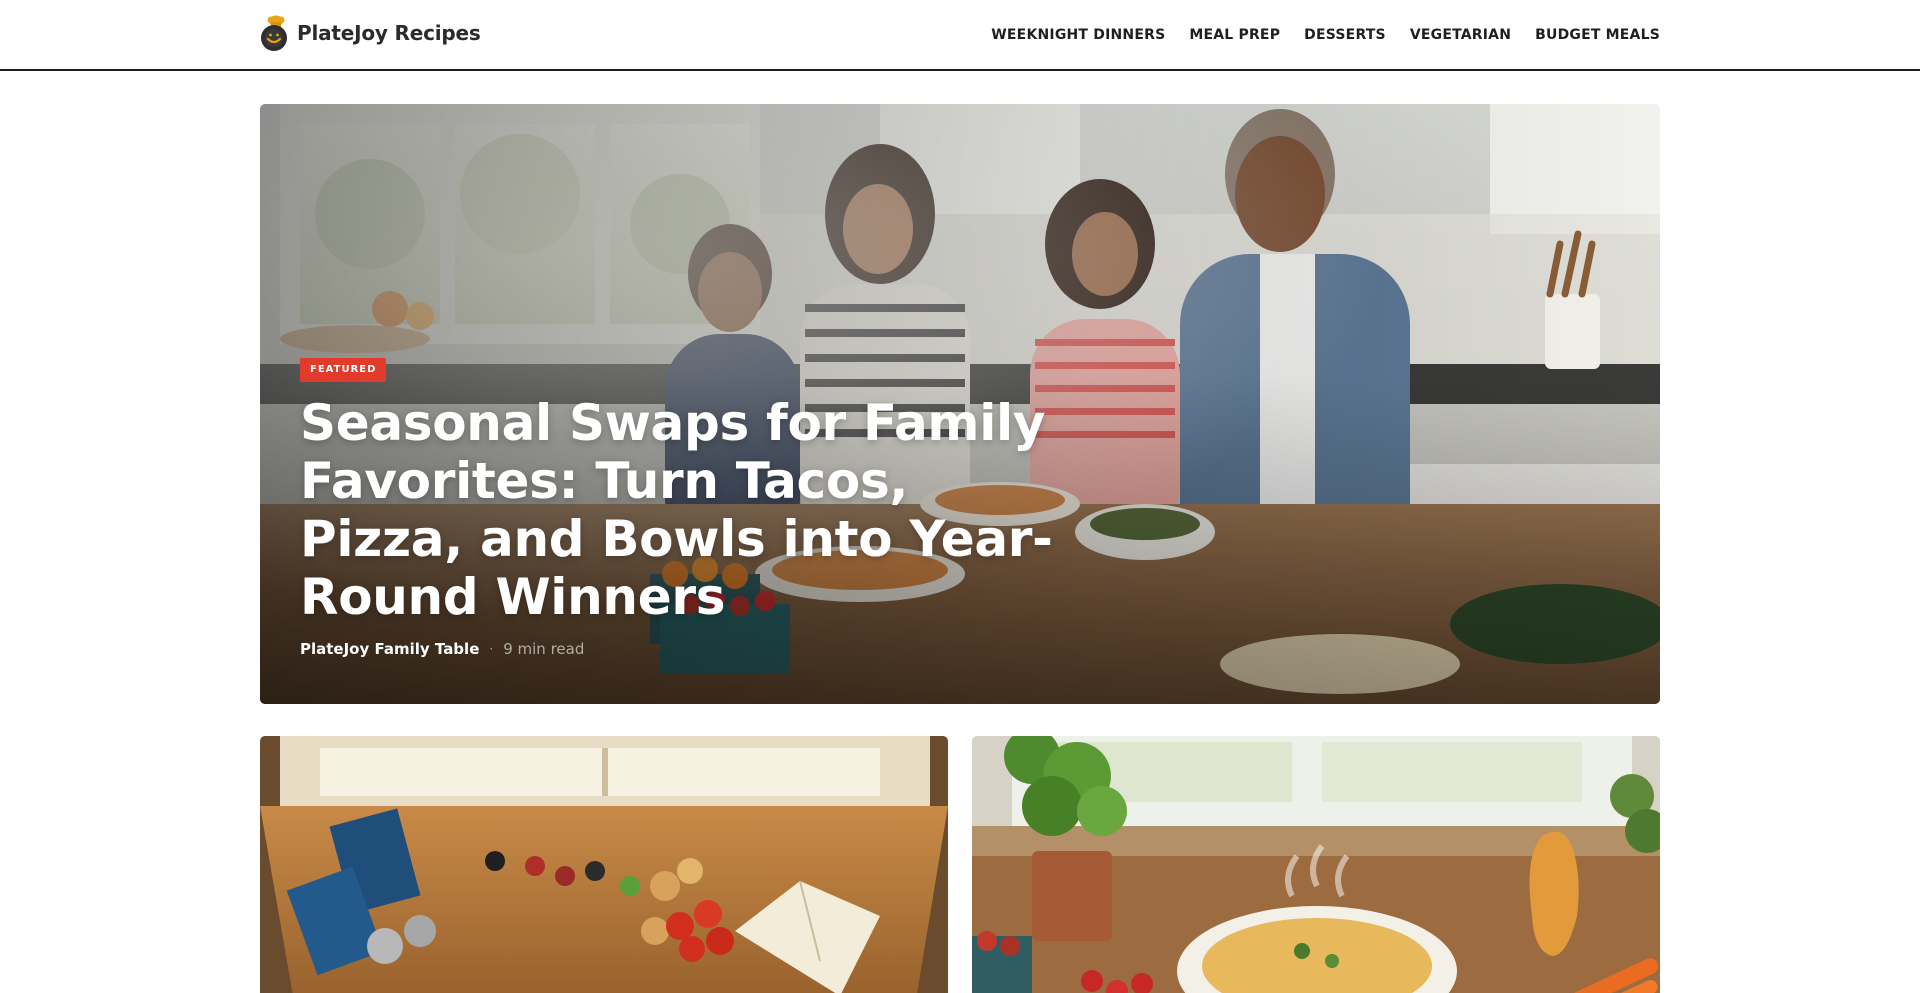 Image resolution: width=1920 pixels, height=993 pixels. I want to click on featured-badge: FEATURED, so click(343, 370).